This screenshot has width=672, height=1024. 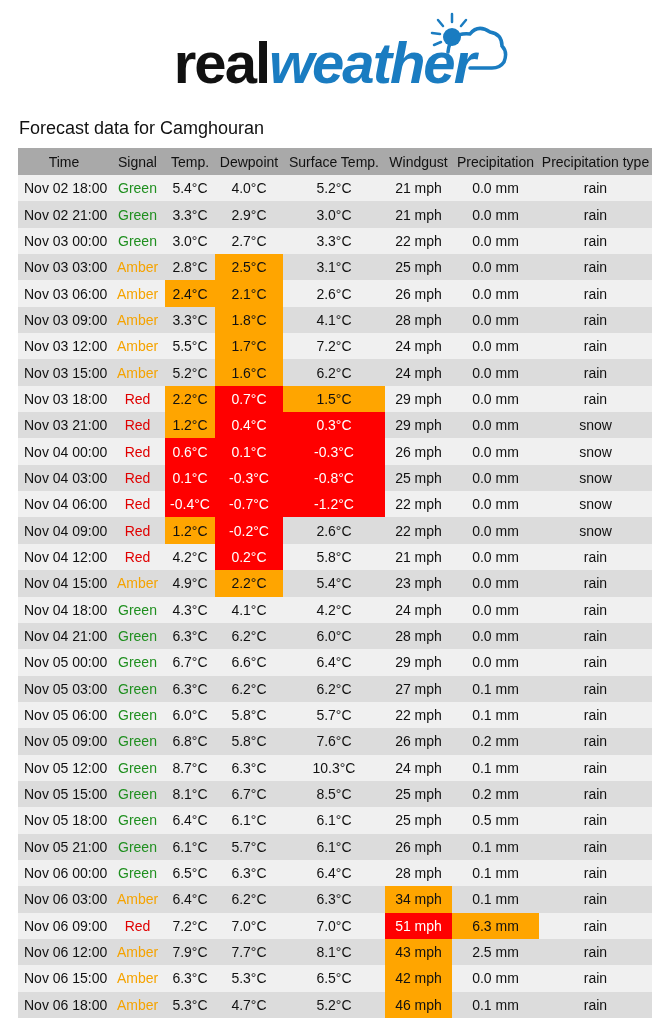 I want to click on time-cell: Nov 05 12:00, so click(x=64, y=767).